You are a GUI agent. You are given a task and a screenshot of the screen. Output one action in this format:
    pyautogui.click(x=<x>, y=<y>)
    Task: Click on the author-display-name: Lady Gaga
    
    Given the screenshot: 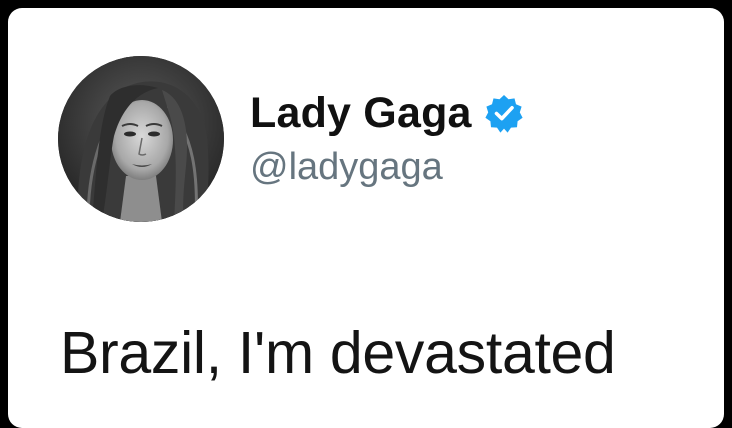 What is the action you would take?
    pyautogui.click(x=361, y=113)
    